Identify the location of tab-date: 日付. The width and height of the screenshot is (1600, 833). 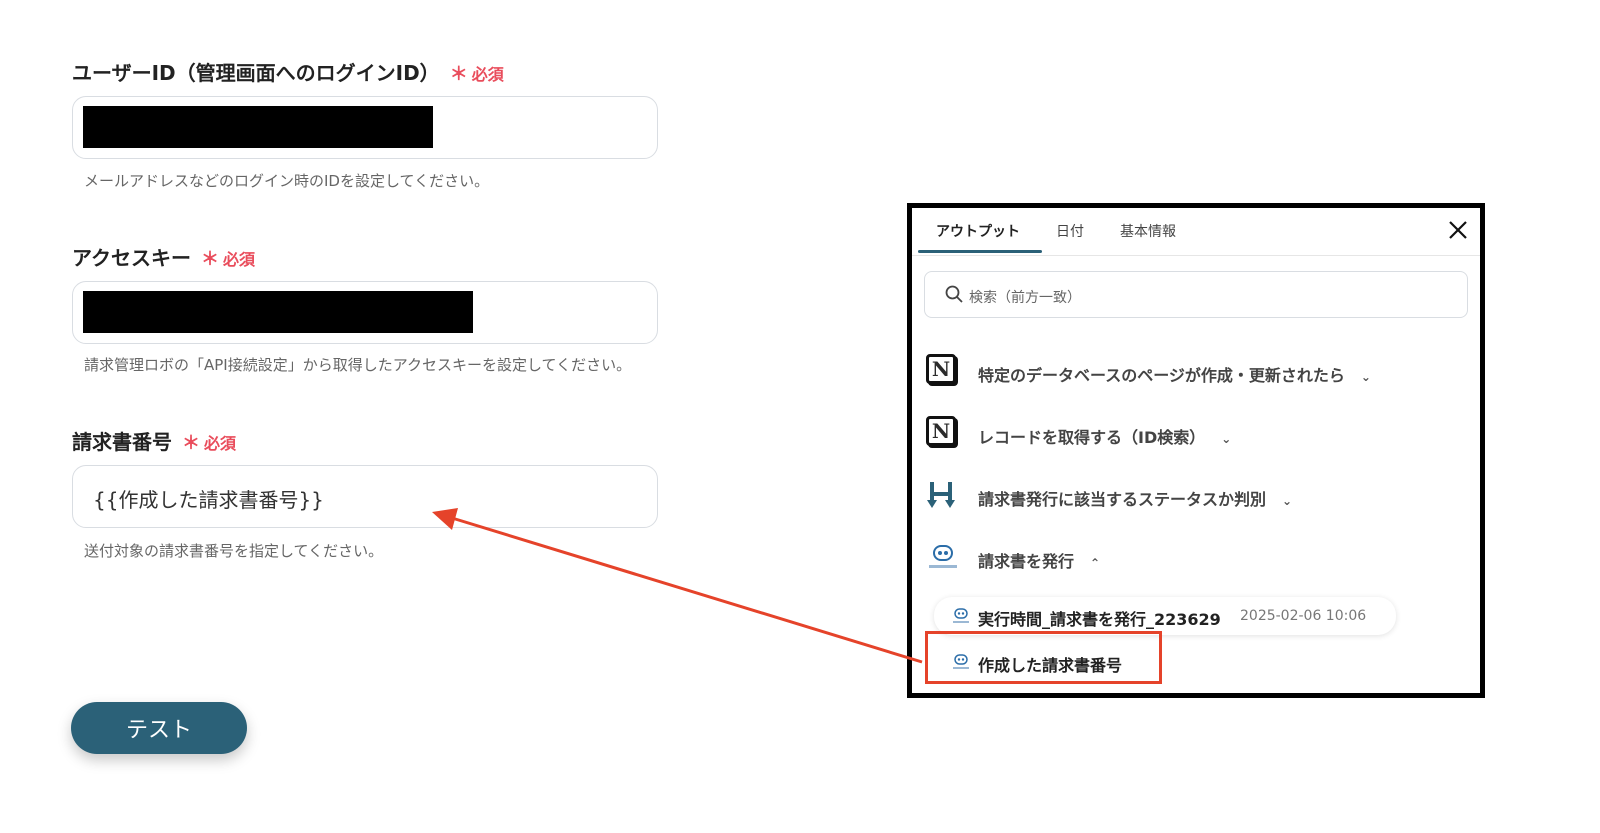
(1070, 231).